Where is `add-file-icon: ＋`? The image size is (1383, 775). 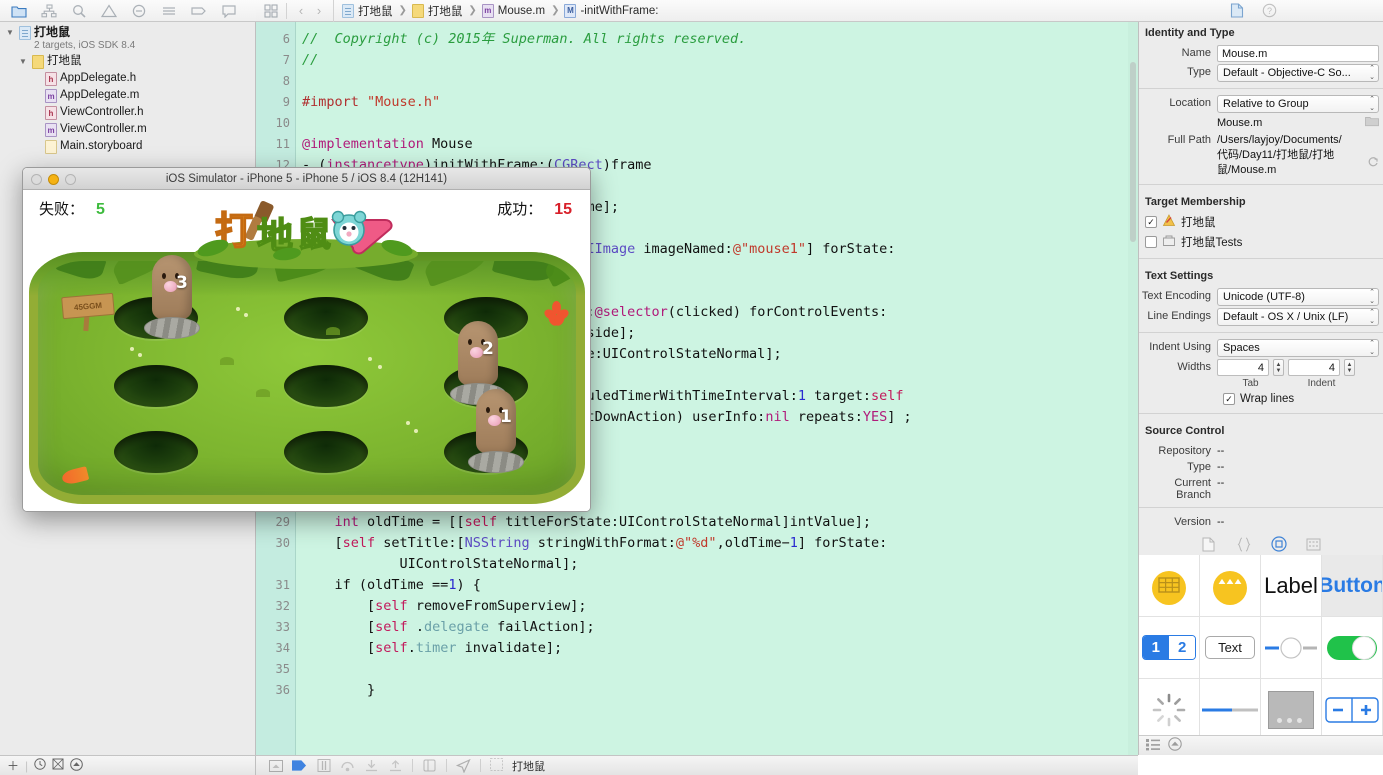
add-file-icon: ＋ is located at coordinates (13, 765).